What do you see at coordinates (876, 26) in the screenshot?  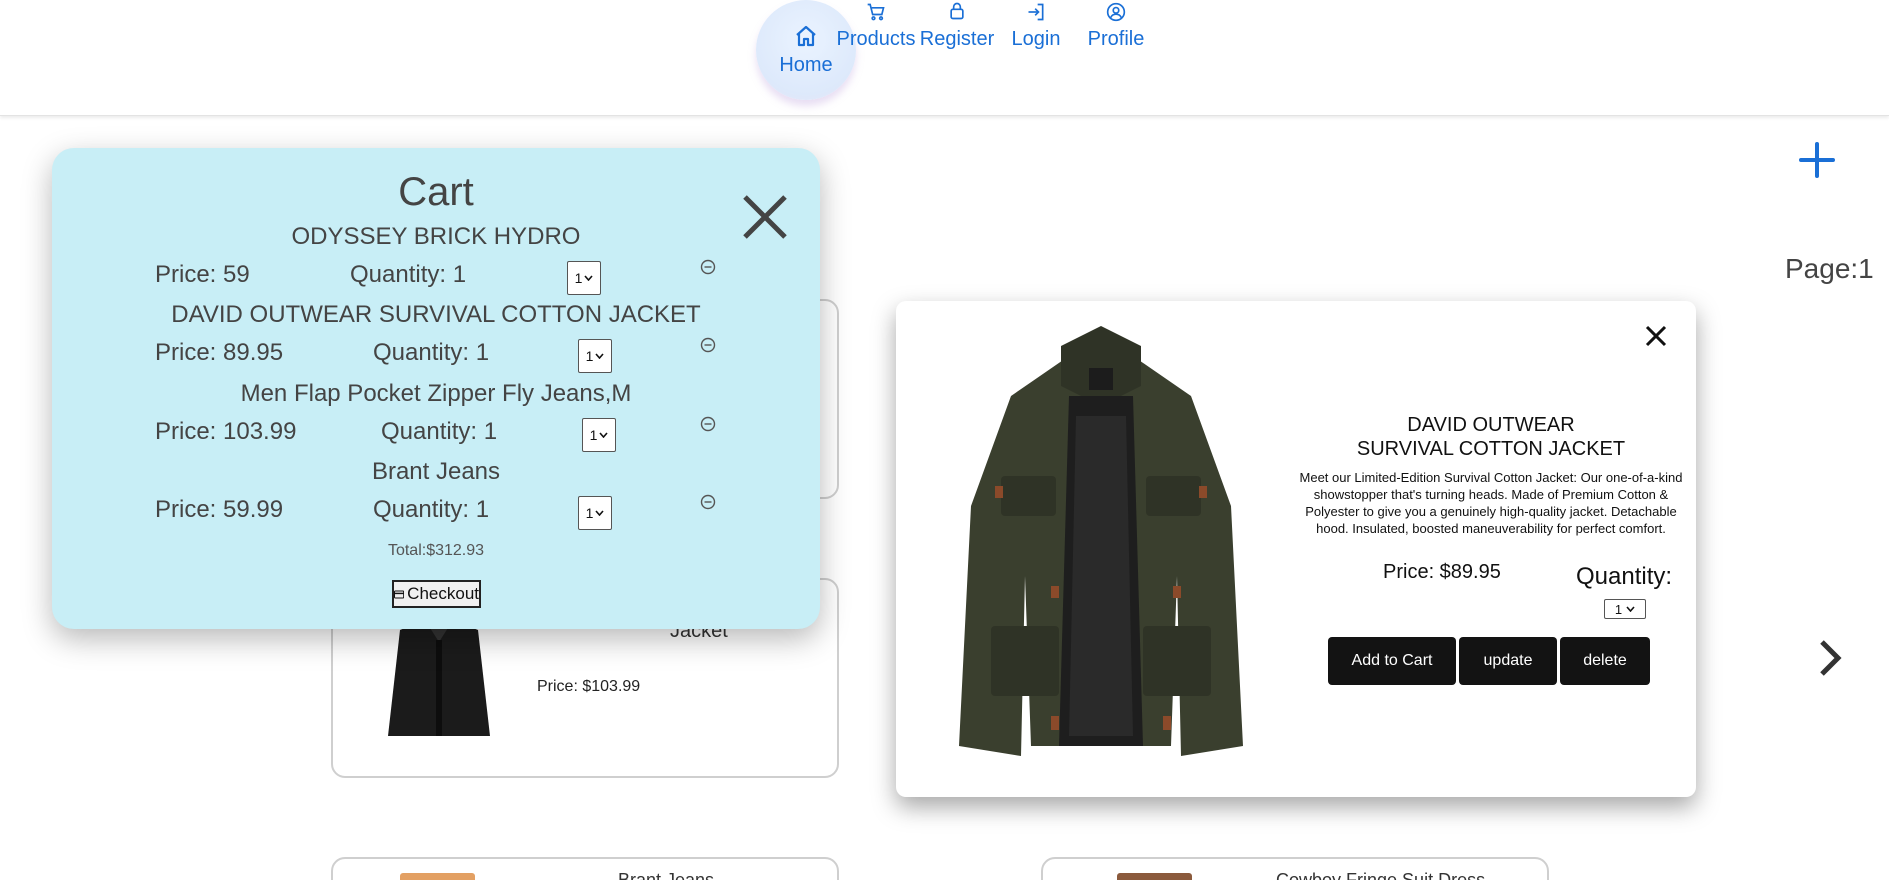 I see `nav-products-link: Products` at bounding box center [876, 26].